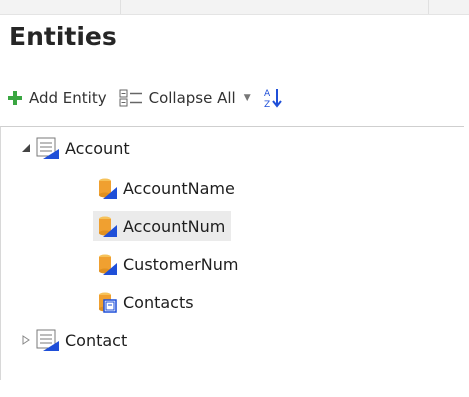  What do you see at coordinates (181, 264) in the screenshot?
I see `tree-node-label: CustomerNum` at bounding box center [181, 264].